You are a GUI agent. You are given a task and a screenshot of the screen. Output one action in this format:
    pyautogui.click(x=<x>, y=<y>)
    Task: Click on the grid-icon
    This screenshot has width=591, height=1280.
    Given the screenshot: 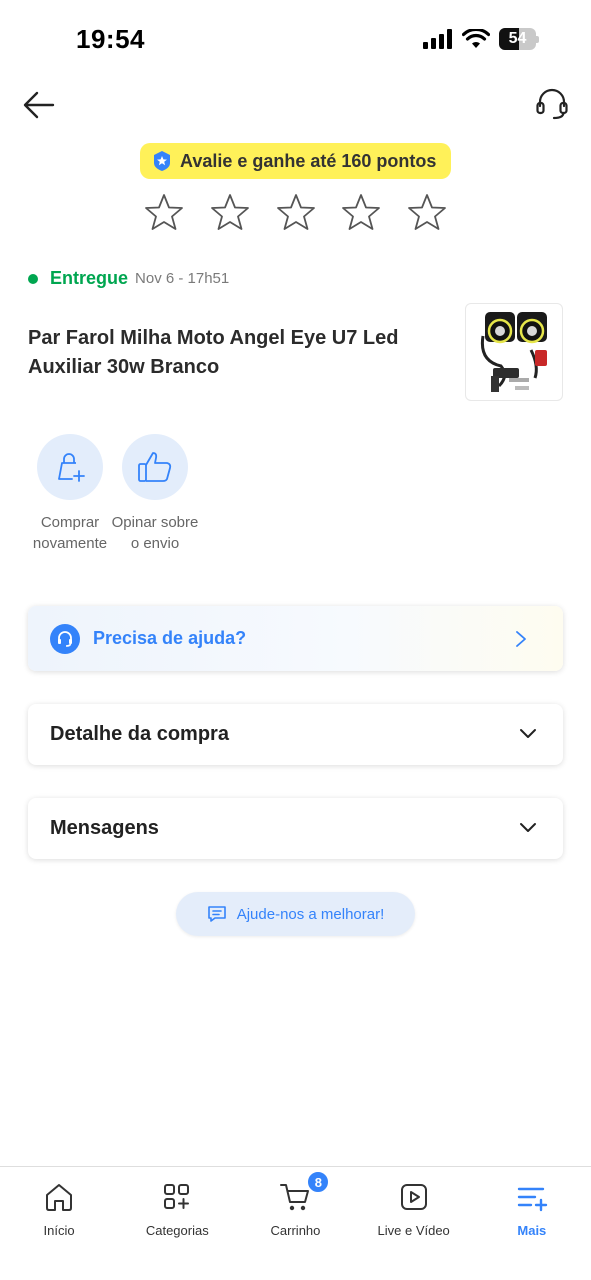 What is the action you would take?
    pyautogui.click(x=177, y=1196)
    